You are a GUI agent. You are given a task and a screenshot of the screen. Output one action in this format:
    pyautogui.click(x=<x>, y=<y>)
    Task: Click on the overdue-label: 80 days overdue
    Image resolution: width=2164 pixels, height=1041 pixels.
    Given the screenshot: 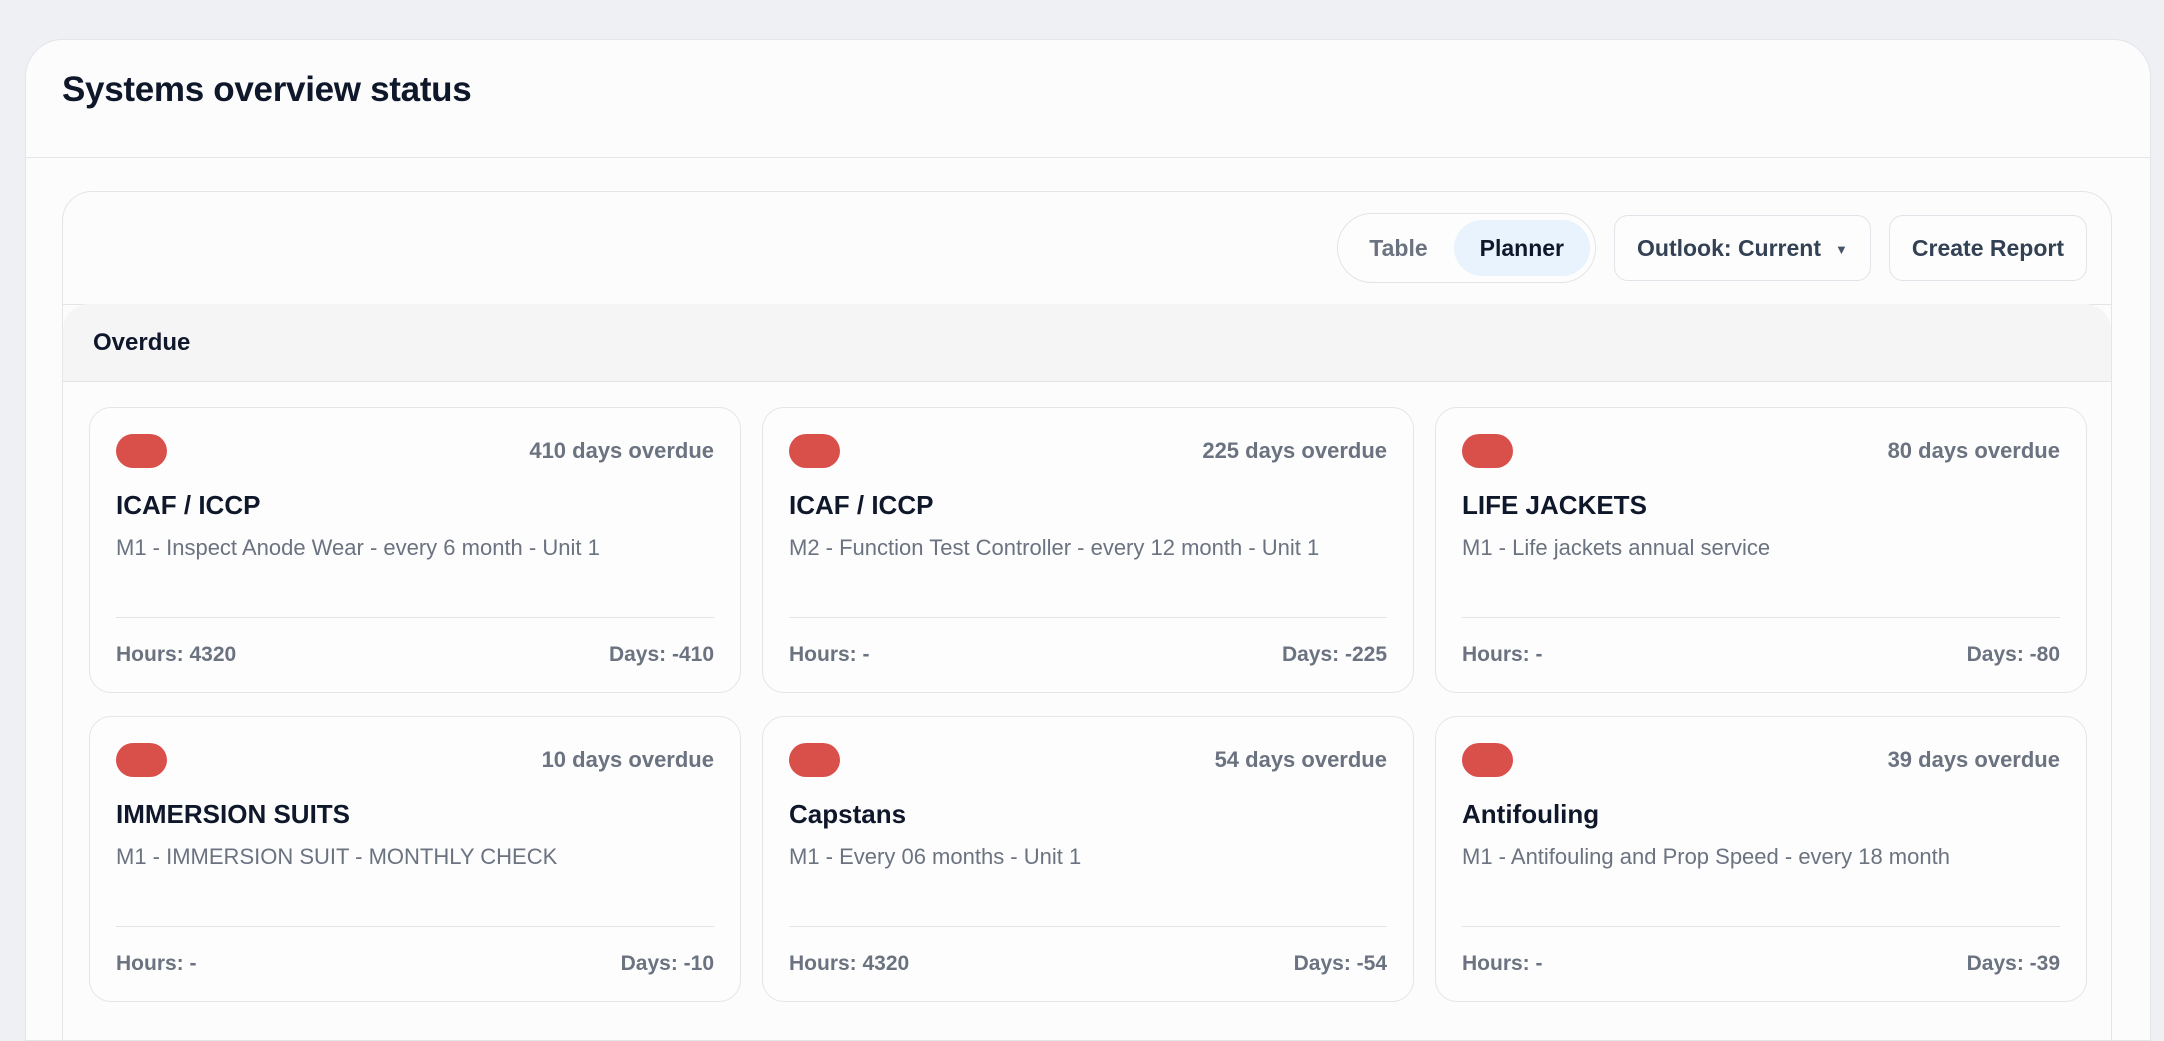 What is the action you would take?
    pyautogui.click(x=1973, y=450)
    